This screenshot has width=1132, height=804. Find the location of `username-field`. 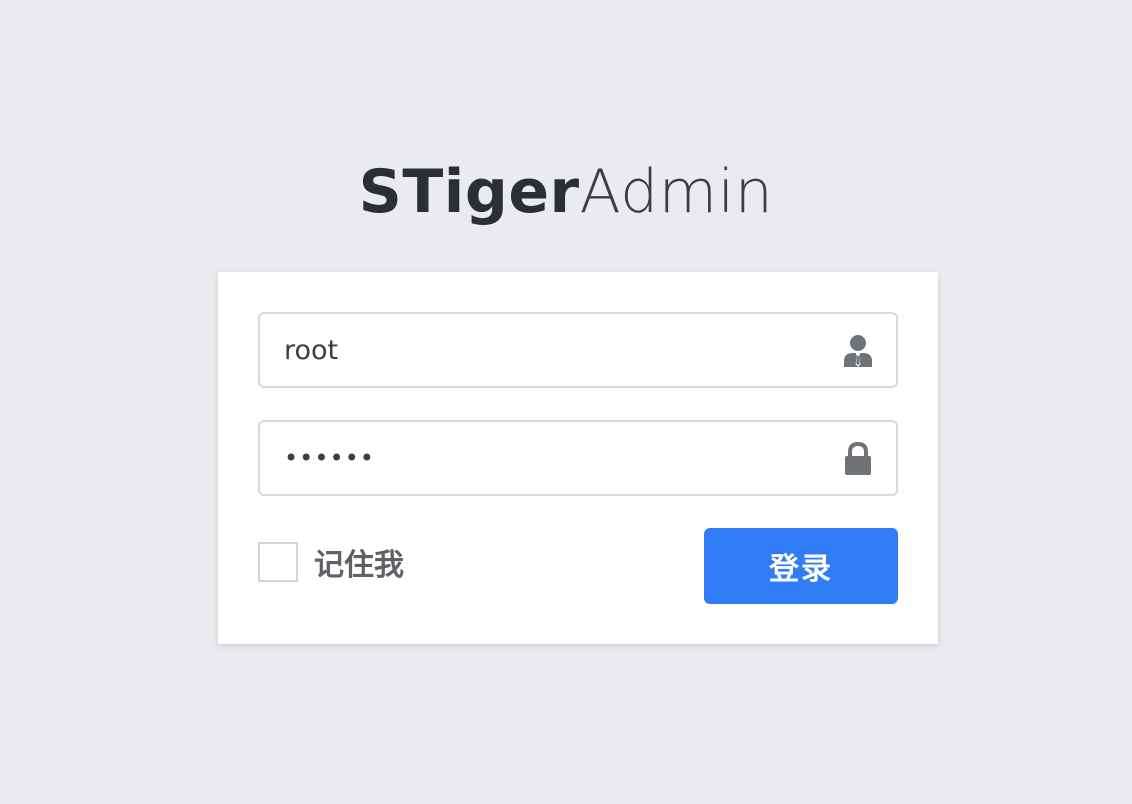

username-field is located at coordinates (578, 350).